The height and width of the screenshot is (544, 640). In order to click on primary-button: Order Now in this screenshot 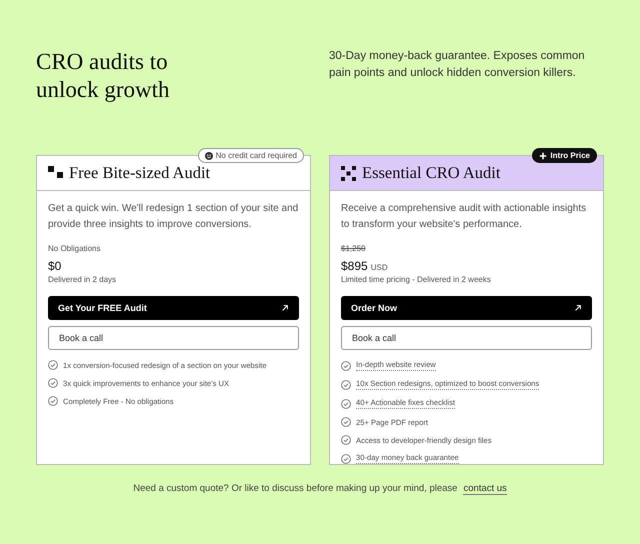, I will do `click(466, 308)`.